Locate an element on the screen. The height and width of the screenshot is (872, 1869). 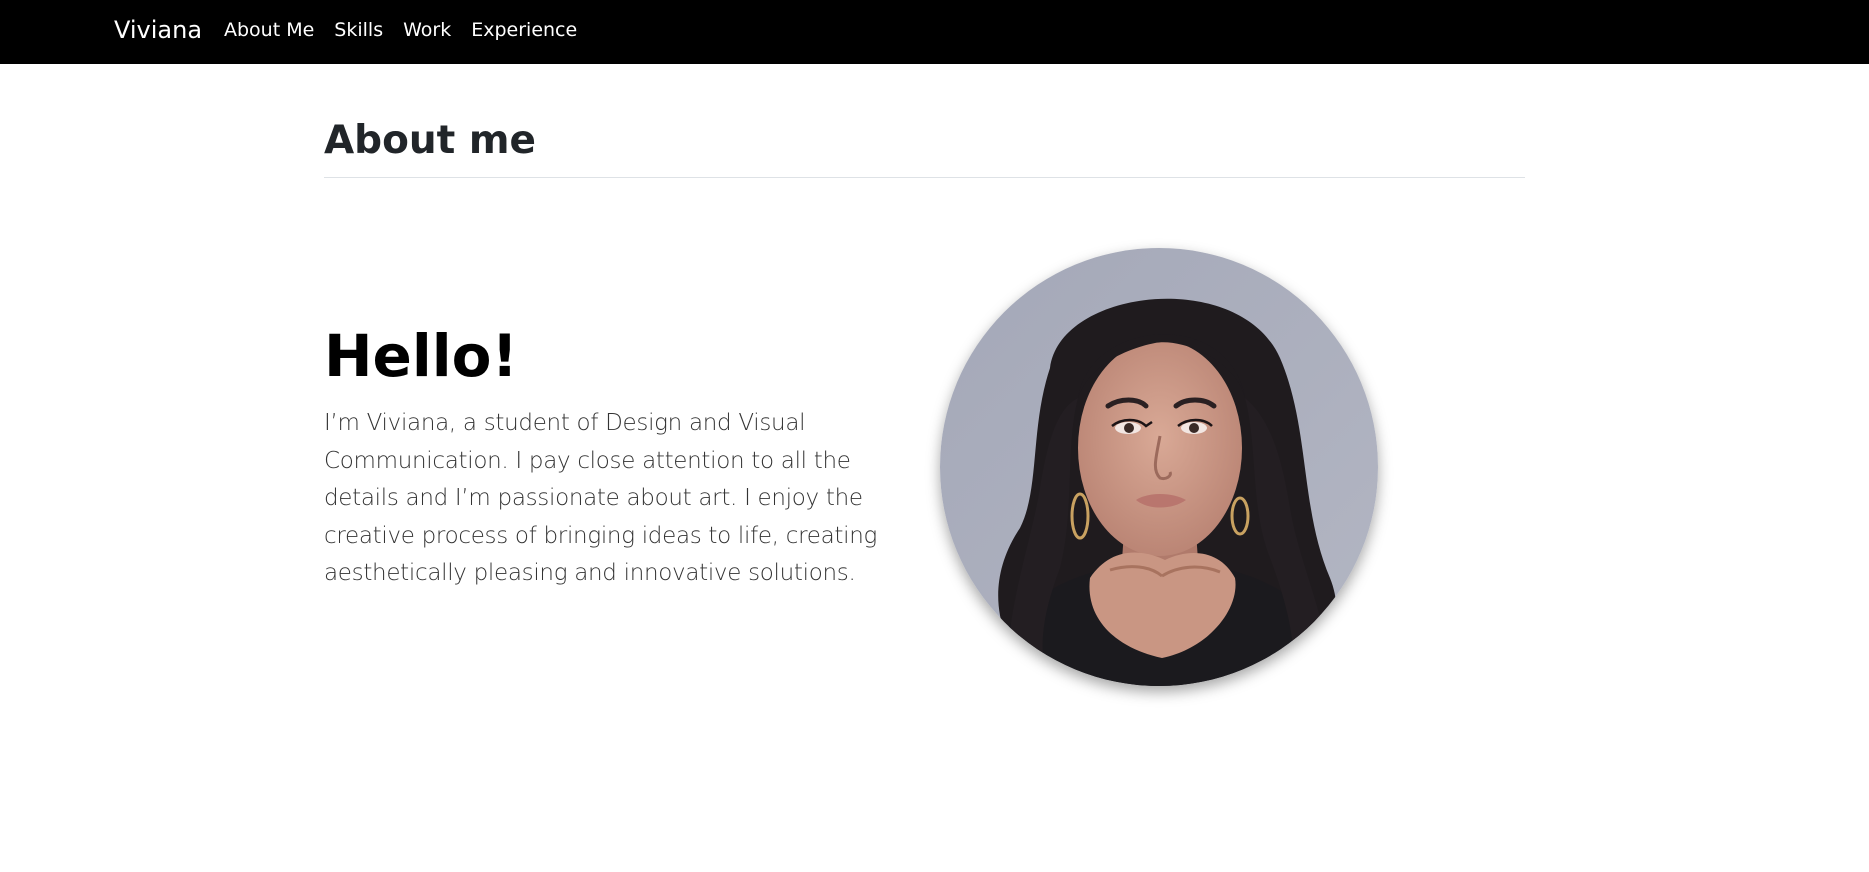
nav-item-work: Work is located at coordinates (427, 31).